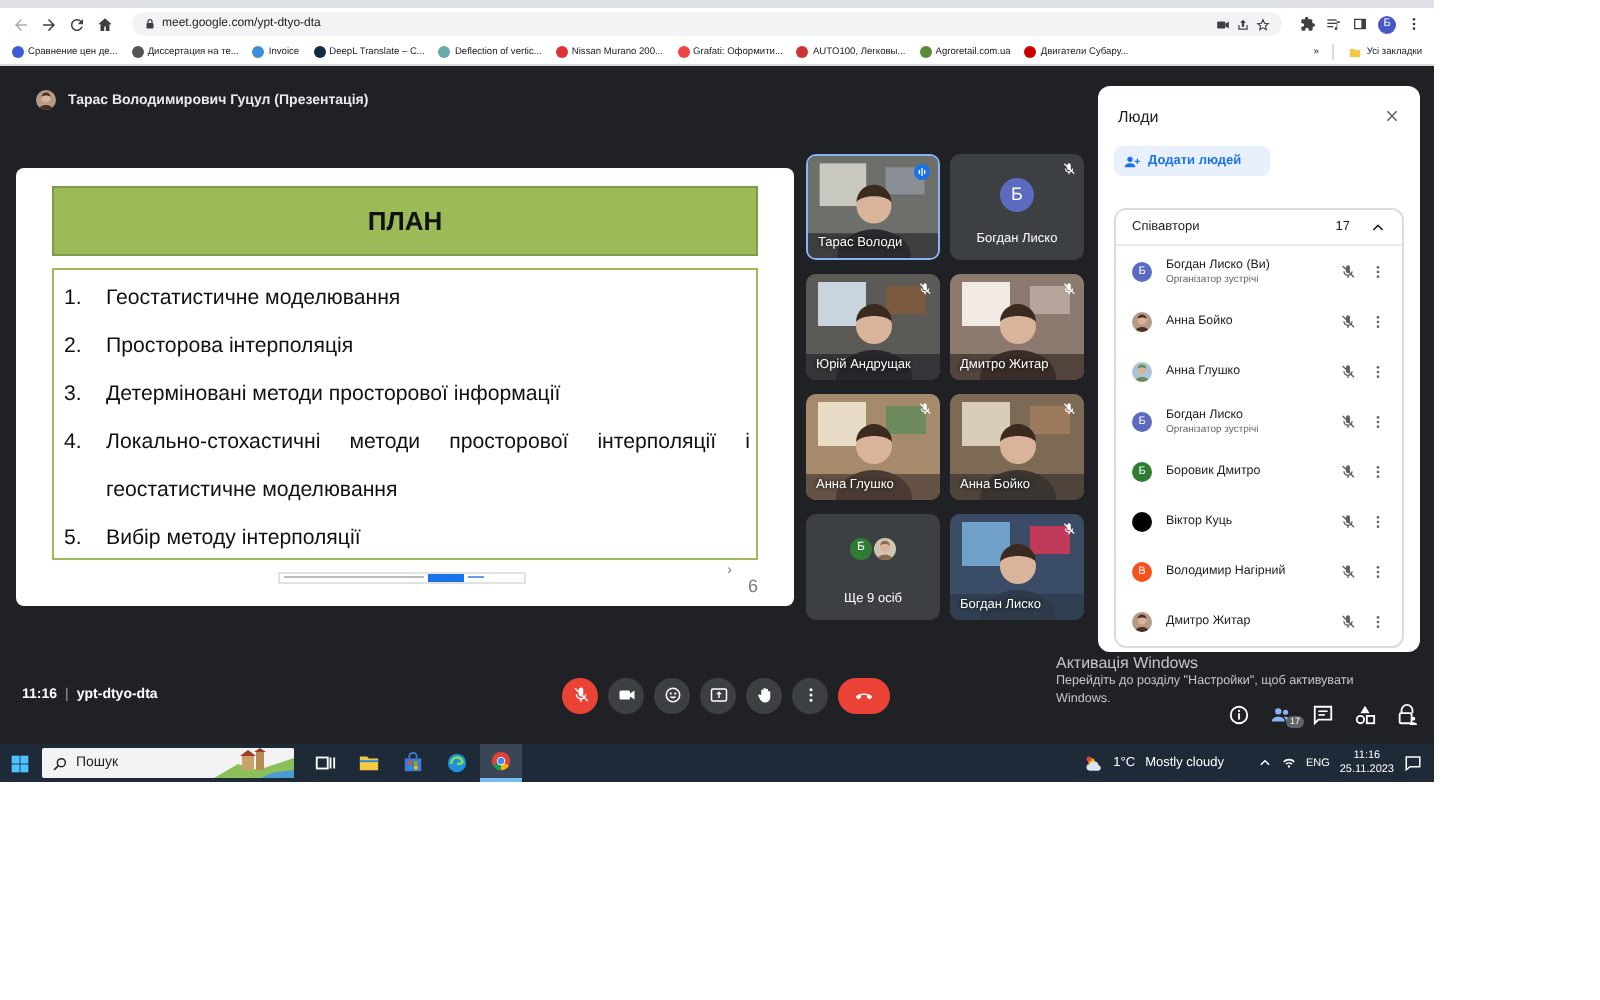 The height and width of the screenshot is (1000, 1600). Describe the element at coordinates (1017, 194) in the screenshot. I see `avatar: Б` at that location.